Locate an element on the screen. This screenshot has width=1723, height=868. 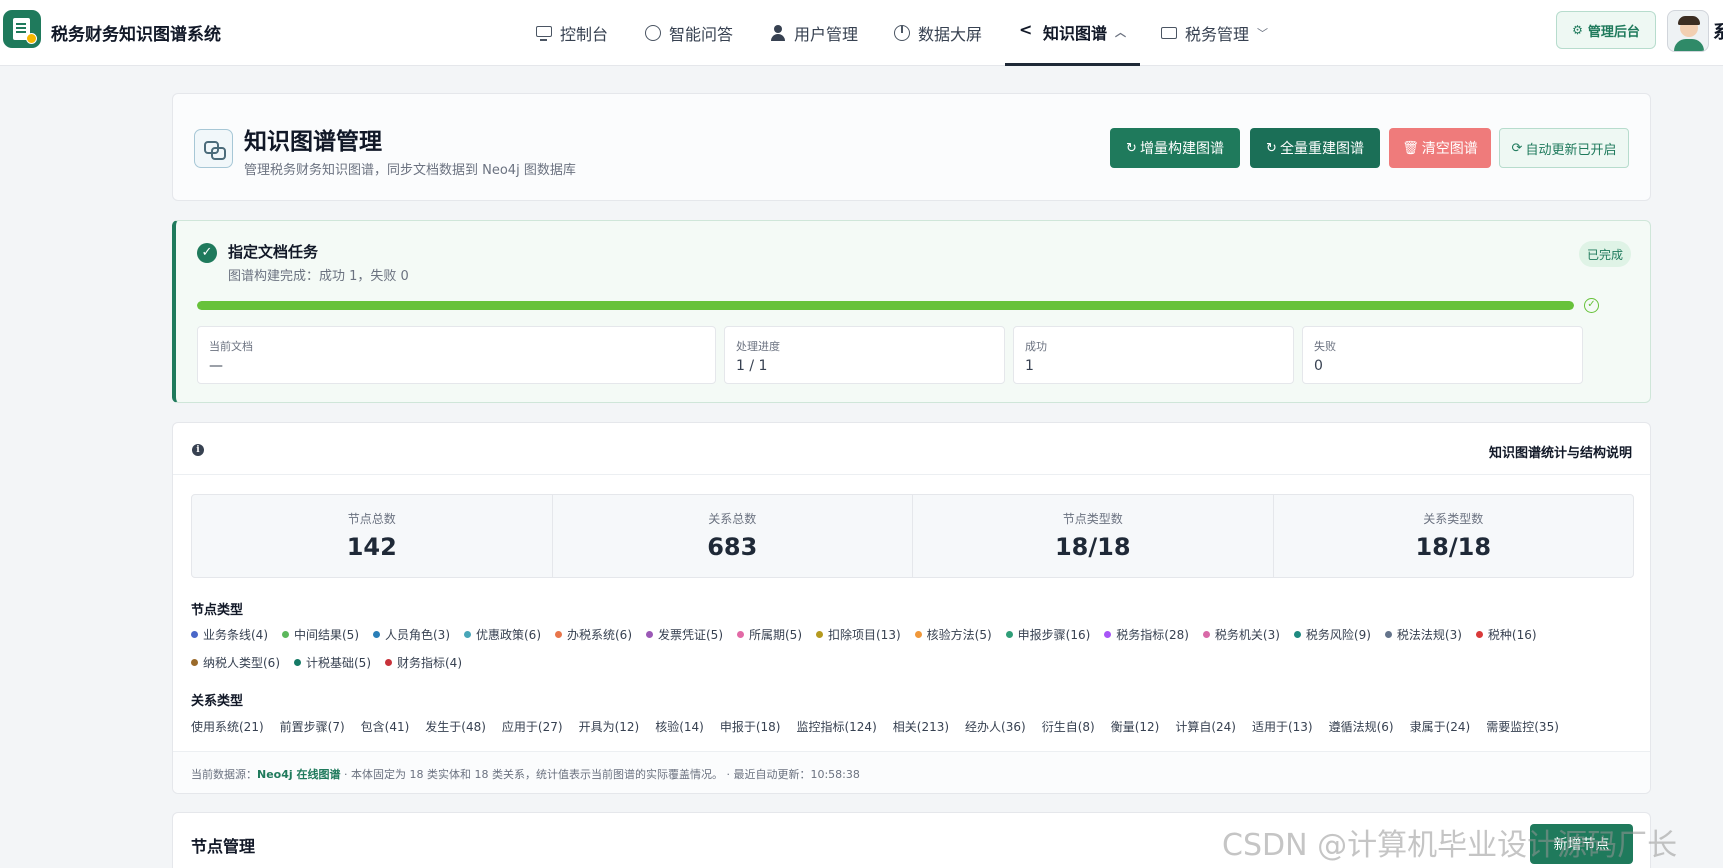
chevron-down-icon: ﹀ is located at coordinates (1263, 33).